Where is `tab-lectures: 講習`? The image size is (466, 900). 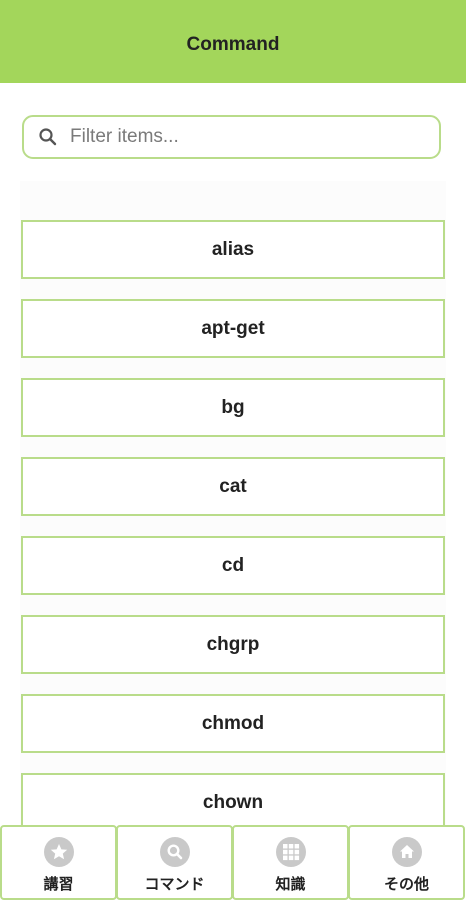
tab-lectures: 講習 is located at coordinates (58, 862).